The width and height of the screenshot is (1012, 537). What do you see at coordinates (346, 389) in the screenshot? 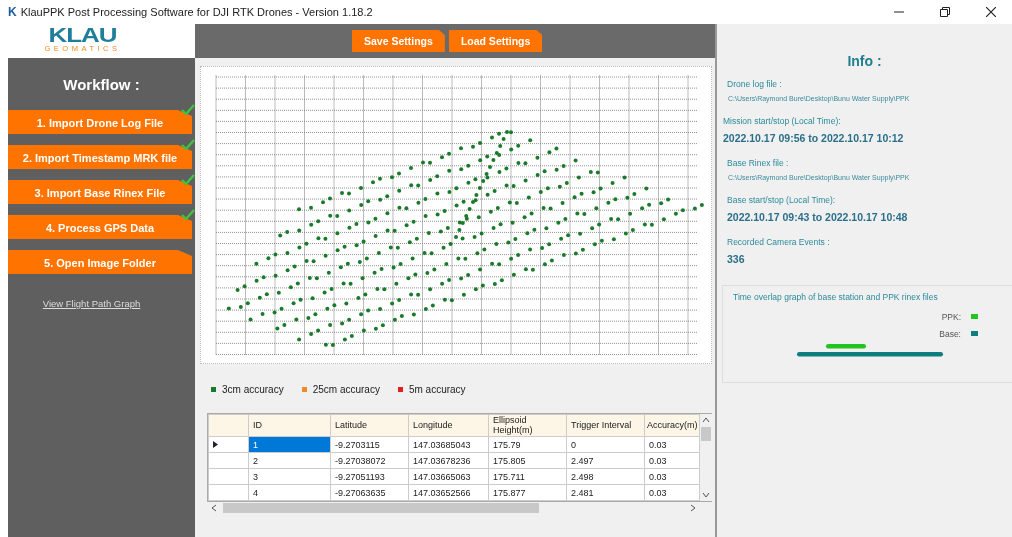
I see `legend-label: 25cm accuracy` at bounding box center [346, 389].